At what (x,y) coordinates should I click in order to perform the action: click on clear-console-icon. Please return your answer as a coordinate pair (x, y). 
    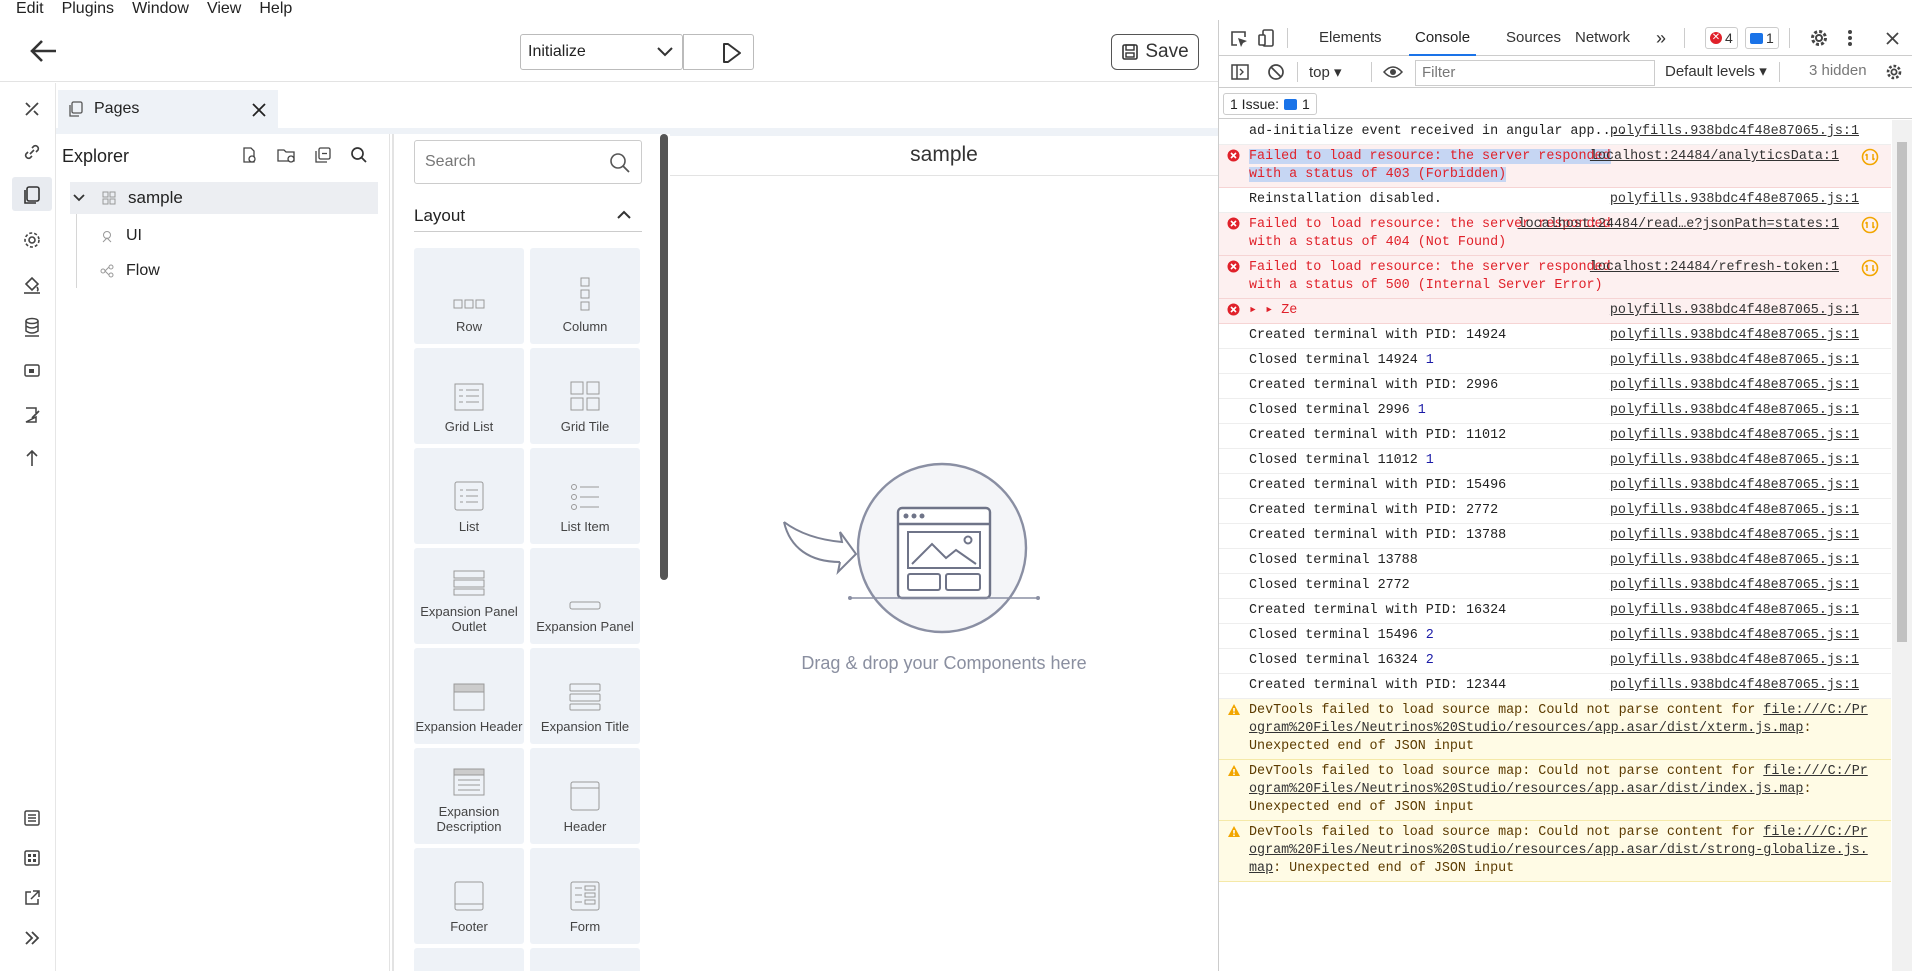
    Looking at the image, I should click on (1276, 72).